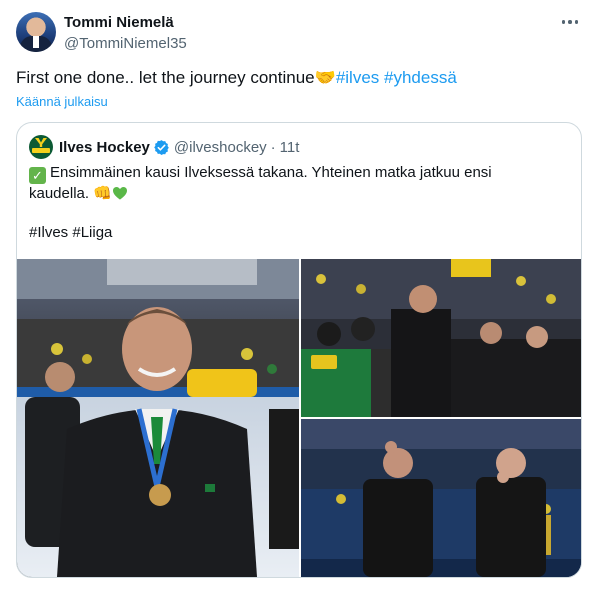 Image resolution: width=598 pixels, height=592 pixels. Describe the element at coordinates (125, 33) in the screenshot. I see `author-info: Tommi Niemelä @TommiNiemel35` at that location.